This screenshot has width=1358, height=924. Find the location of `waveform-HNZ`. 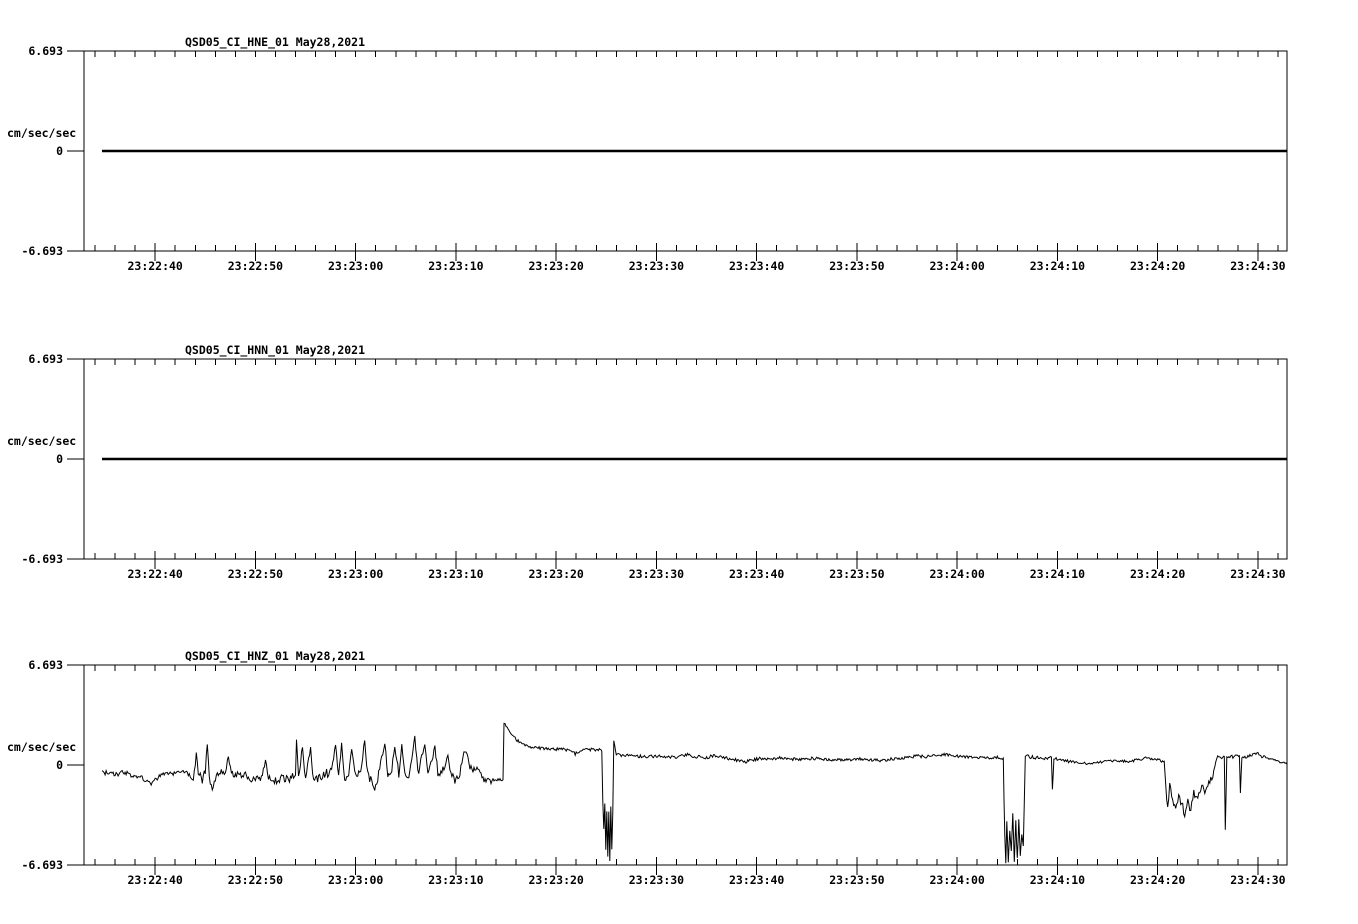

waveform-HNZ is located at coordinates (694, 793).